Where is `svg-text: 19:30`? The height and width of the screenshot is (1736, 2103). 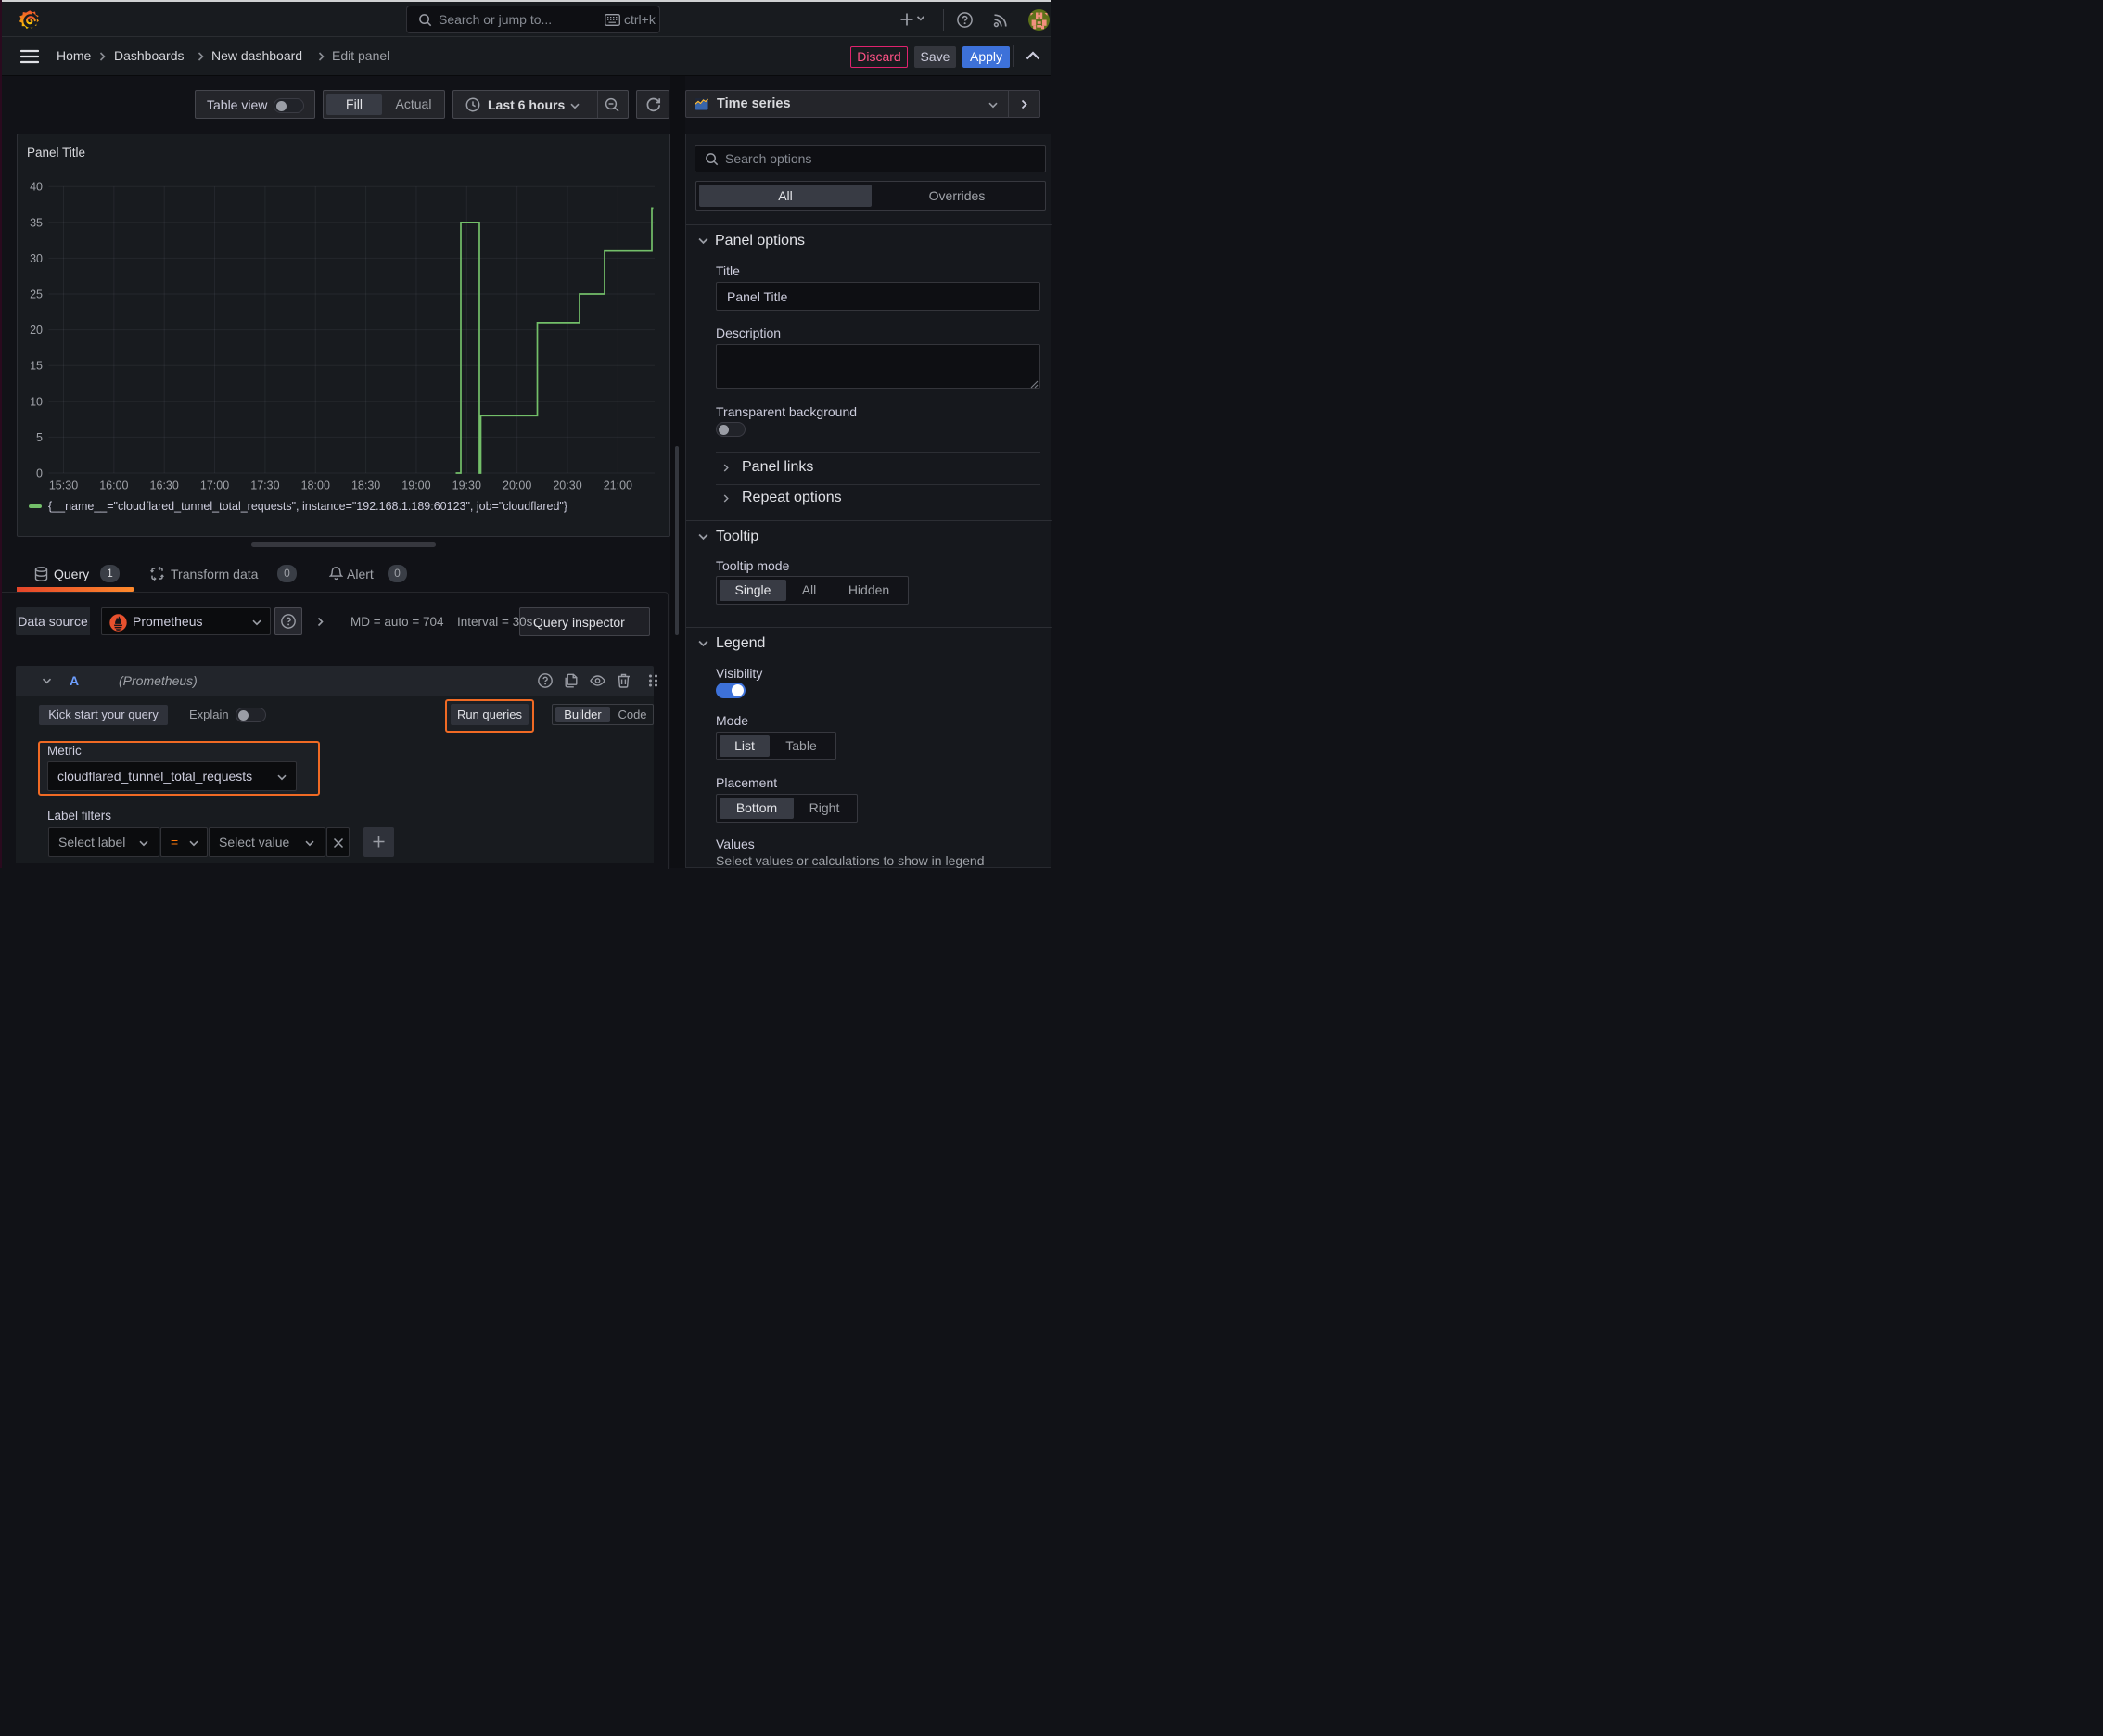
svg-text: 19:30 is located at coordinates (466, 485).